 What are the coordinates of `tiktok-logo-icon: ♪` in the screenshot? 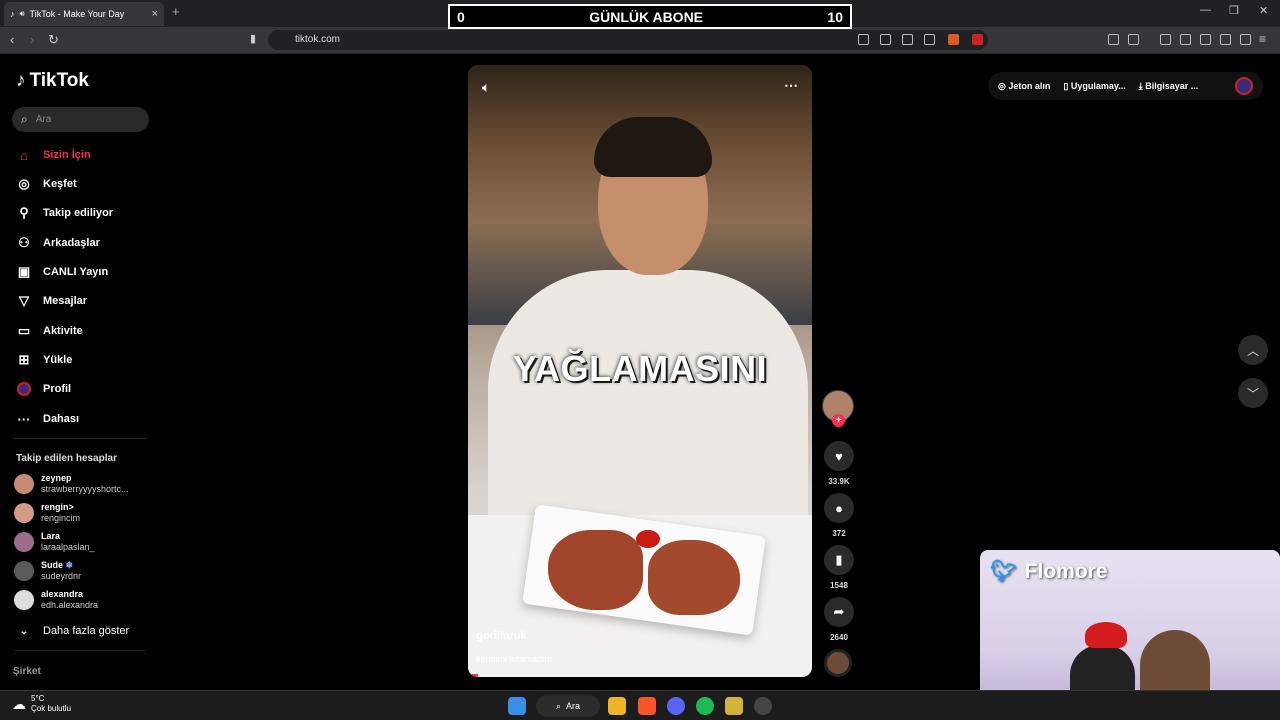 It's located at (21, 80).